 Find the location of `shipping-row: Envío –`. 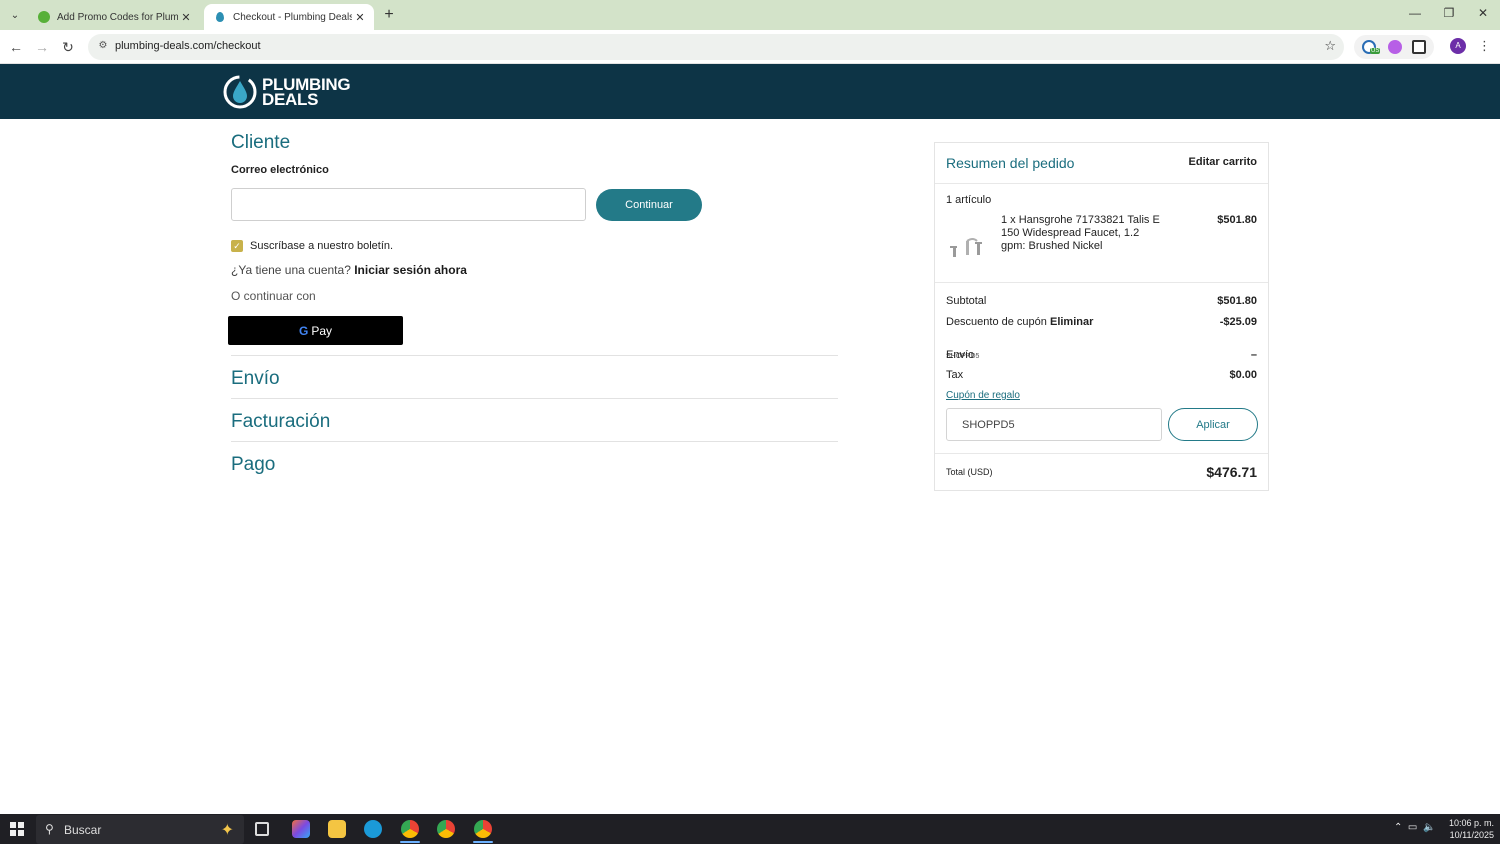

shipping-row: Envío – is located at coordinates (1101, 355).